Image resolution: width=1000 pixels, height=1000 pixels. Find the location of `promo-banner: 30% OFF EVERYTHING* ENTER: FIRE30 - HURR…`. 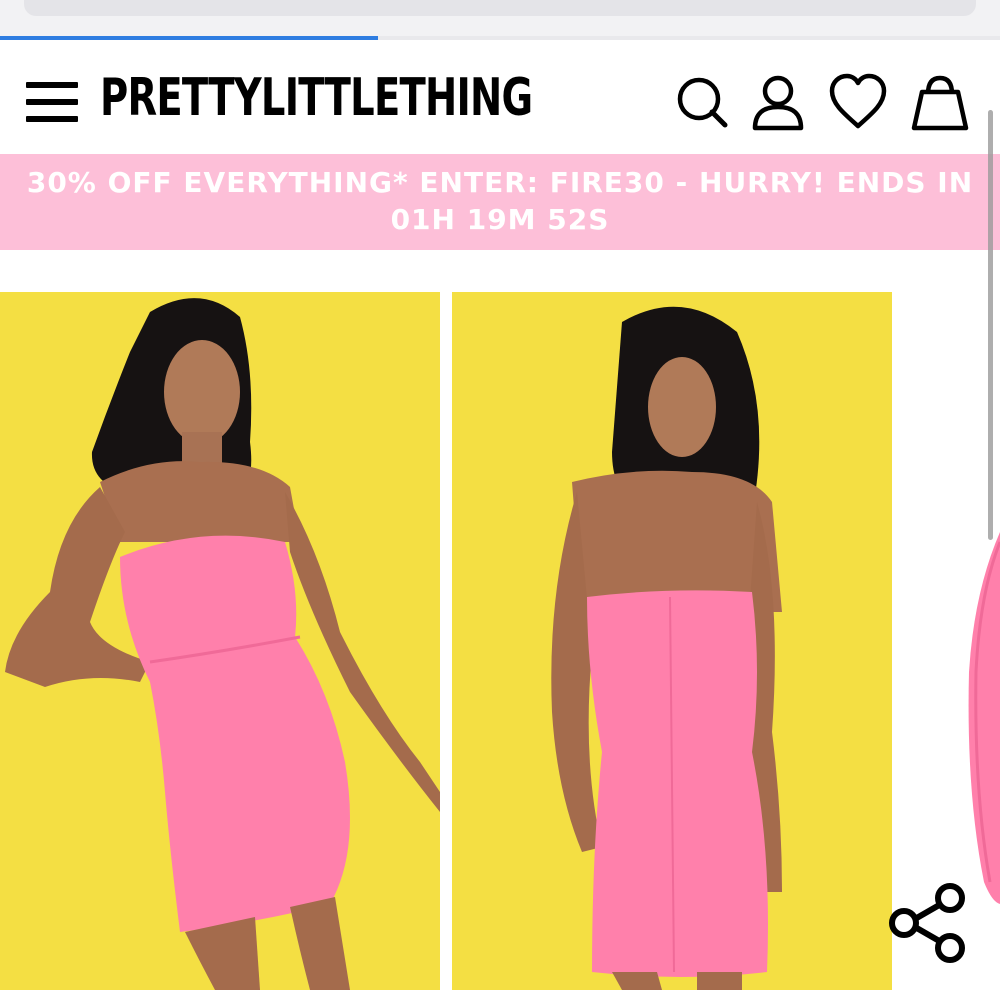

promo-banner: 30% OFF EVERYTHING* ENTER: FIRE30 - HURR… is located at coordinates (500, 202).